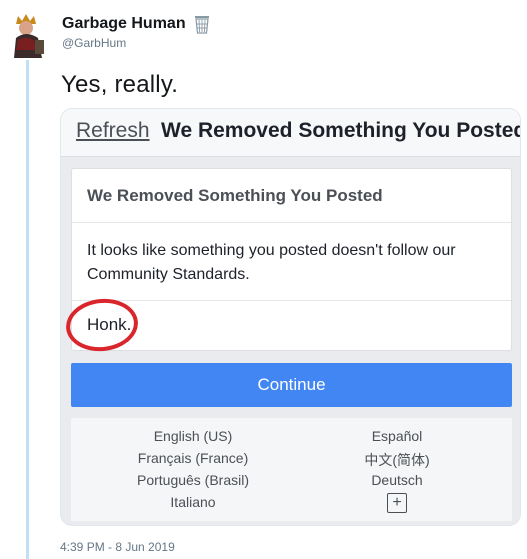 This screenshot has width=527, height=559. What do you see at coordinates (27, 309) in the screenshot?
I see `thread-line` at bounding box center [27, 309].